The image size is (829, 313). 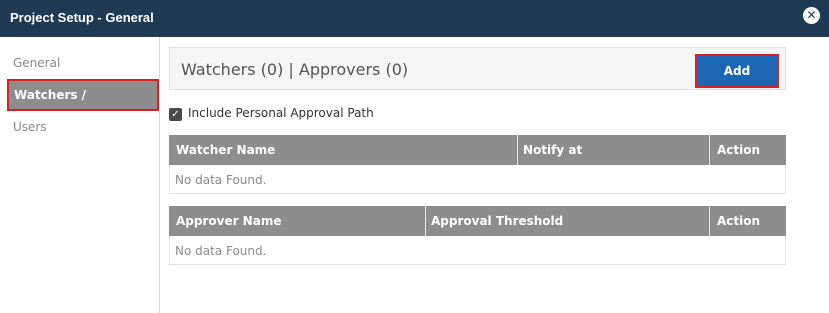 I want to click on include-personal-checkbox: ✓, so click(x=175, y=114).